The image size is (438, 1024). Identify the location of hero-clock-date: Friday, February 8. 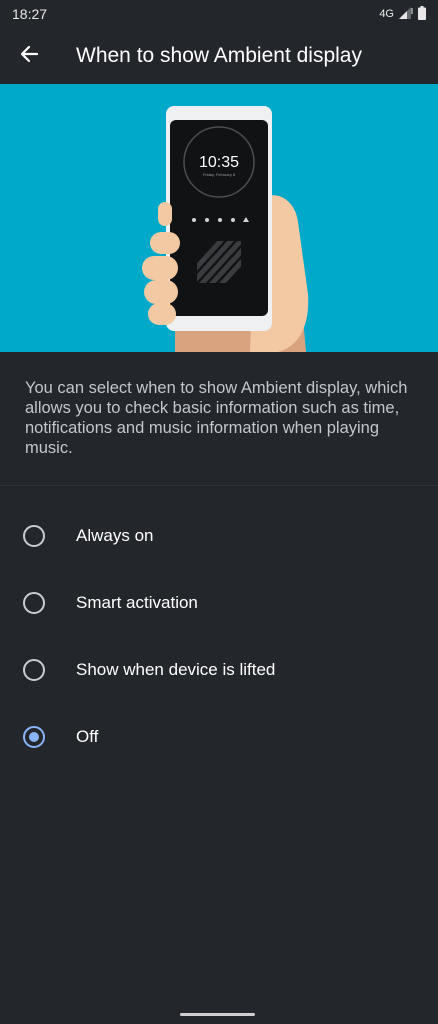
(219, 174).